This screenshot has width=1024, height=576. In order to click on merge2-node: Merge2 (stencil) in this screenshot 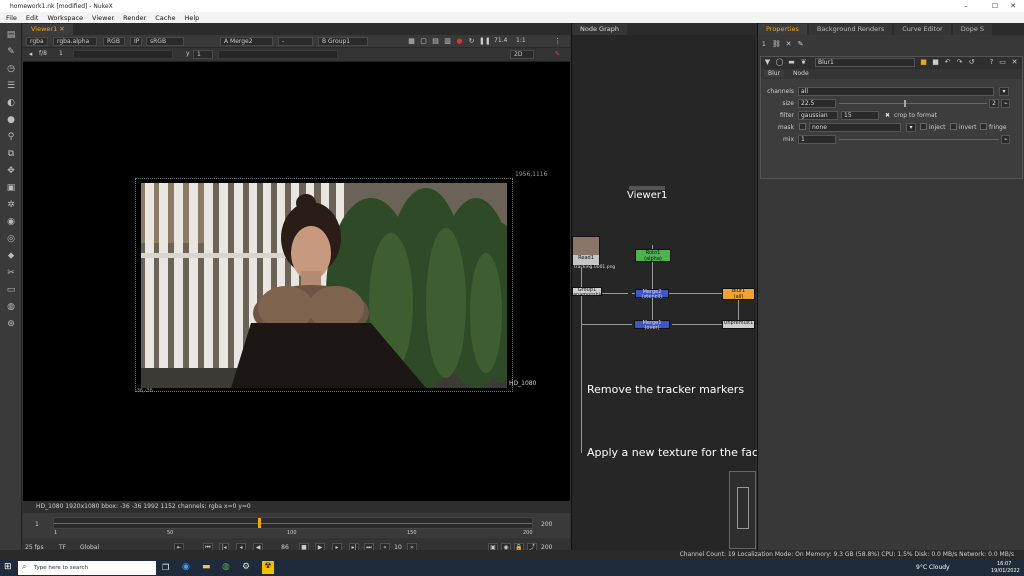, I will do `click(652, 294)`.